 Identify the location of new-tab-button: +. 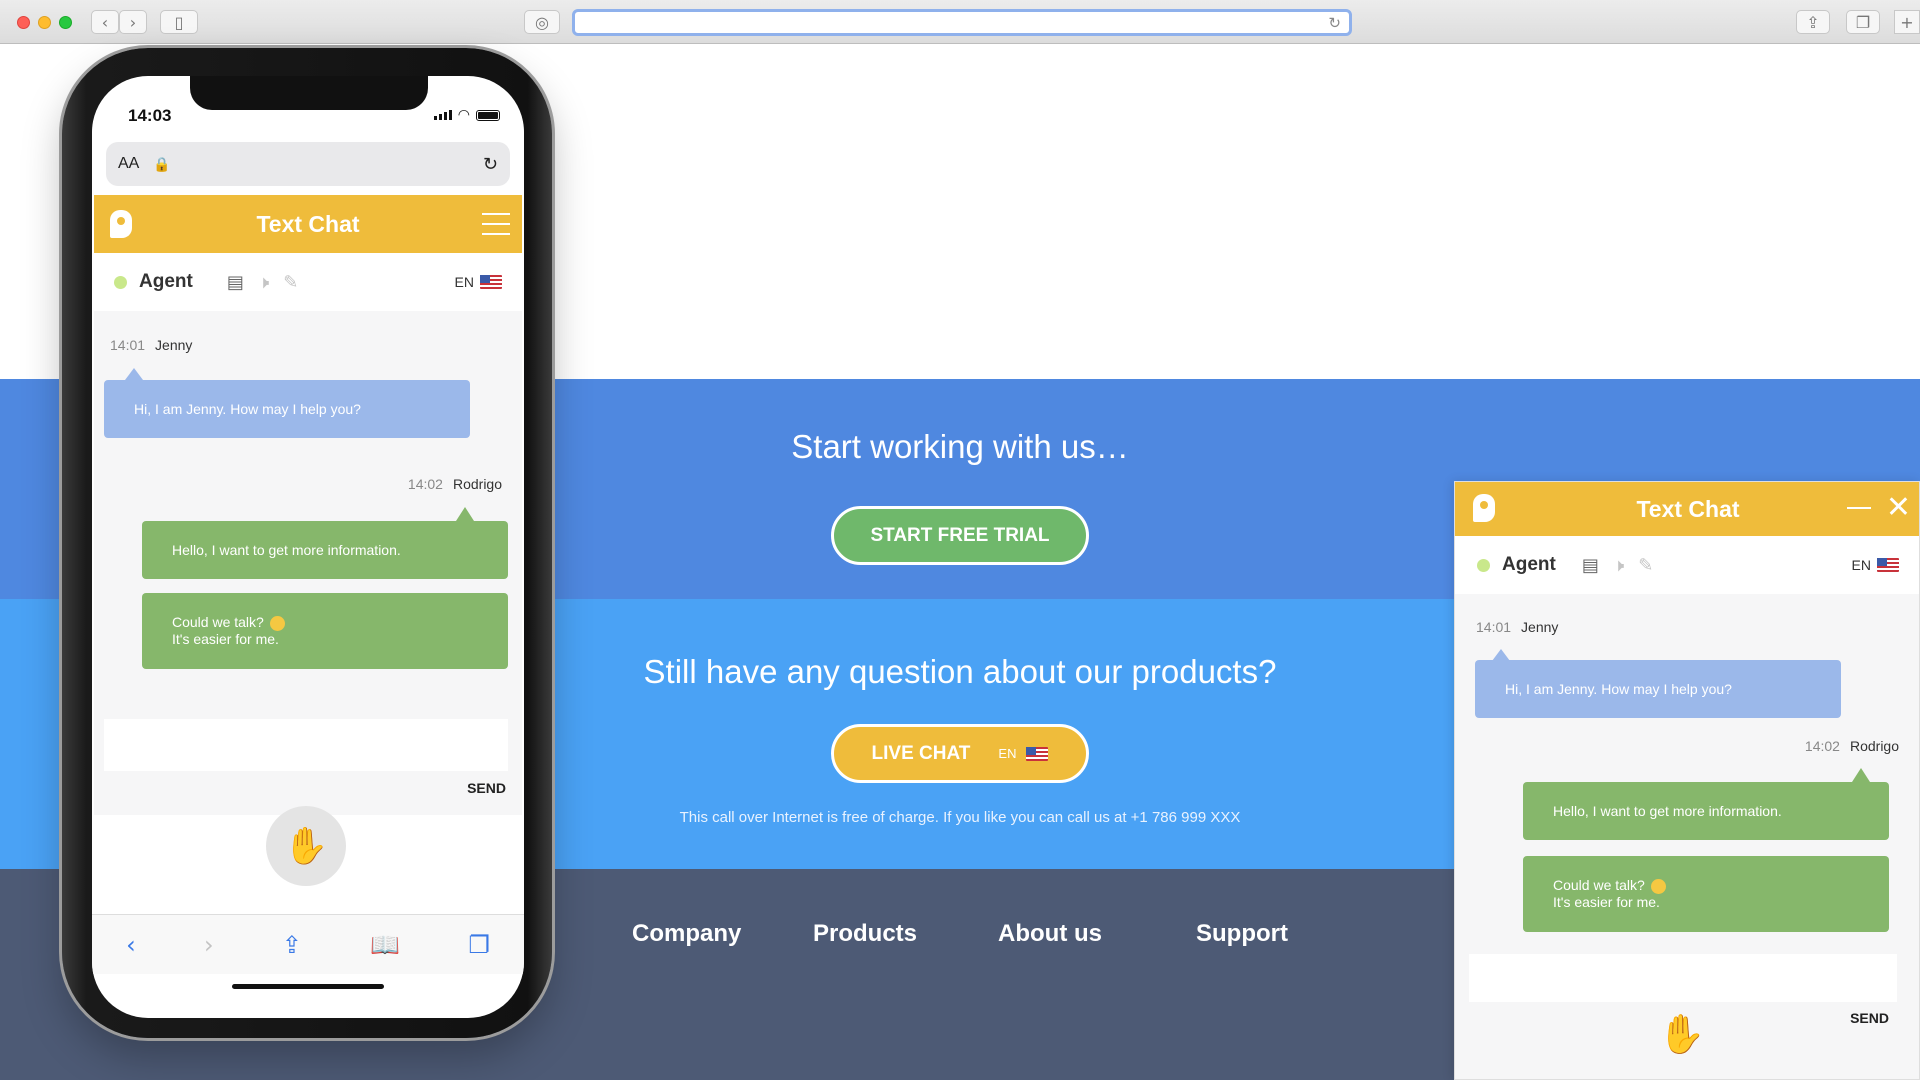
(1907, 22).